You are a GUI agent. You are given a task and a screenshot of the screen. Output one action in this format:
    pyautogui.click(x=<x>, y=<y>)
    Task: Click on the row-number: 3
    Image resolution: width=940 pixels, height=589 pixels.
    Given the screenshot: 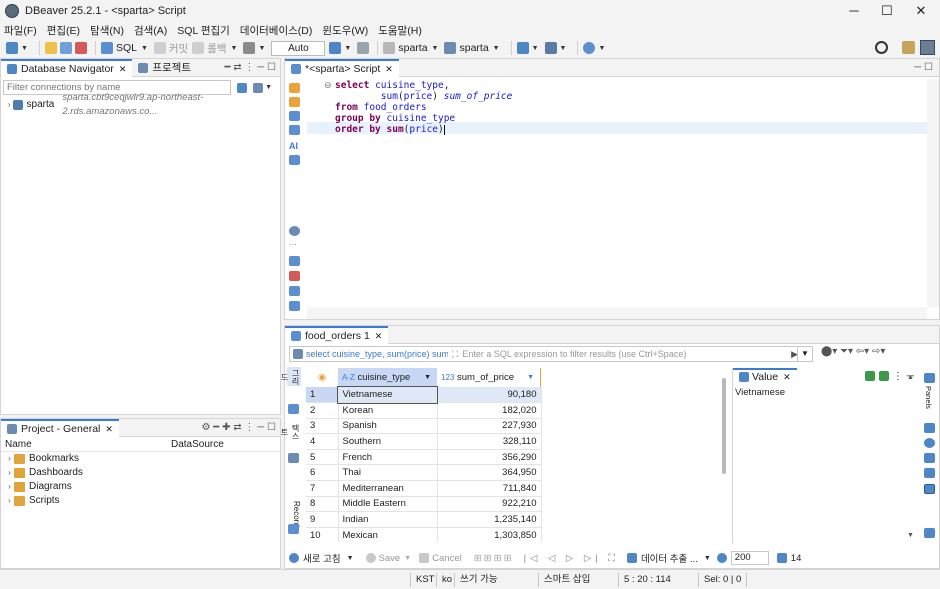 What is the action you would take?
    pyautogui.click(x=322, y=426)
    